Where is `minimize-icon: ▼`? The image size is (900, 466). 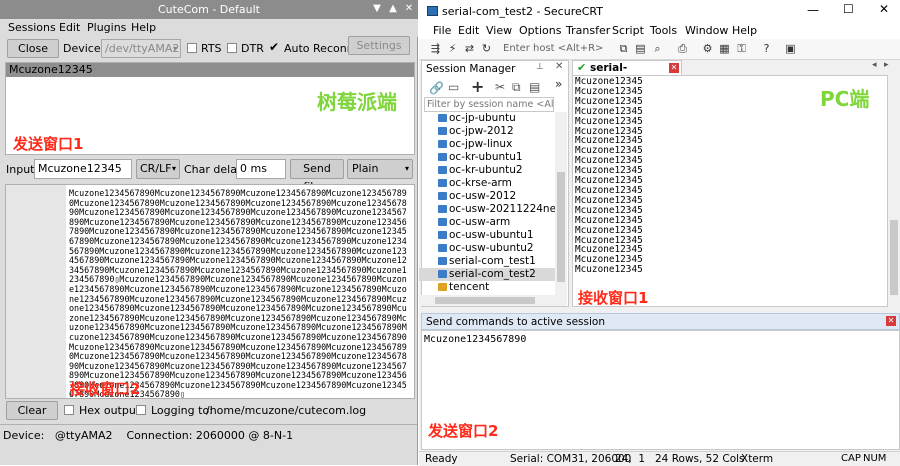
minimize-icon: ▼ is located at coordinates (377, 9).